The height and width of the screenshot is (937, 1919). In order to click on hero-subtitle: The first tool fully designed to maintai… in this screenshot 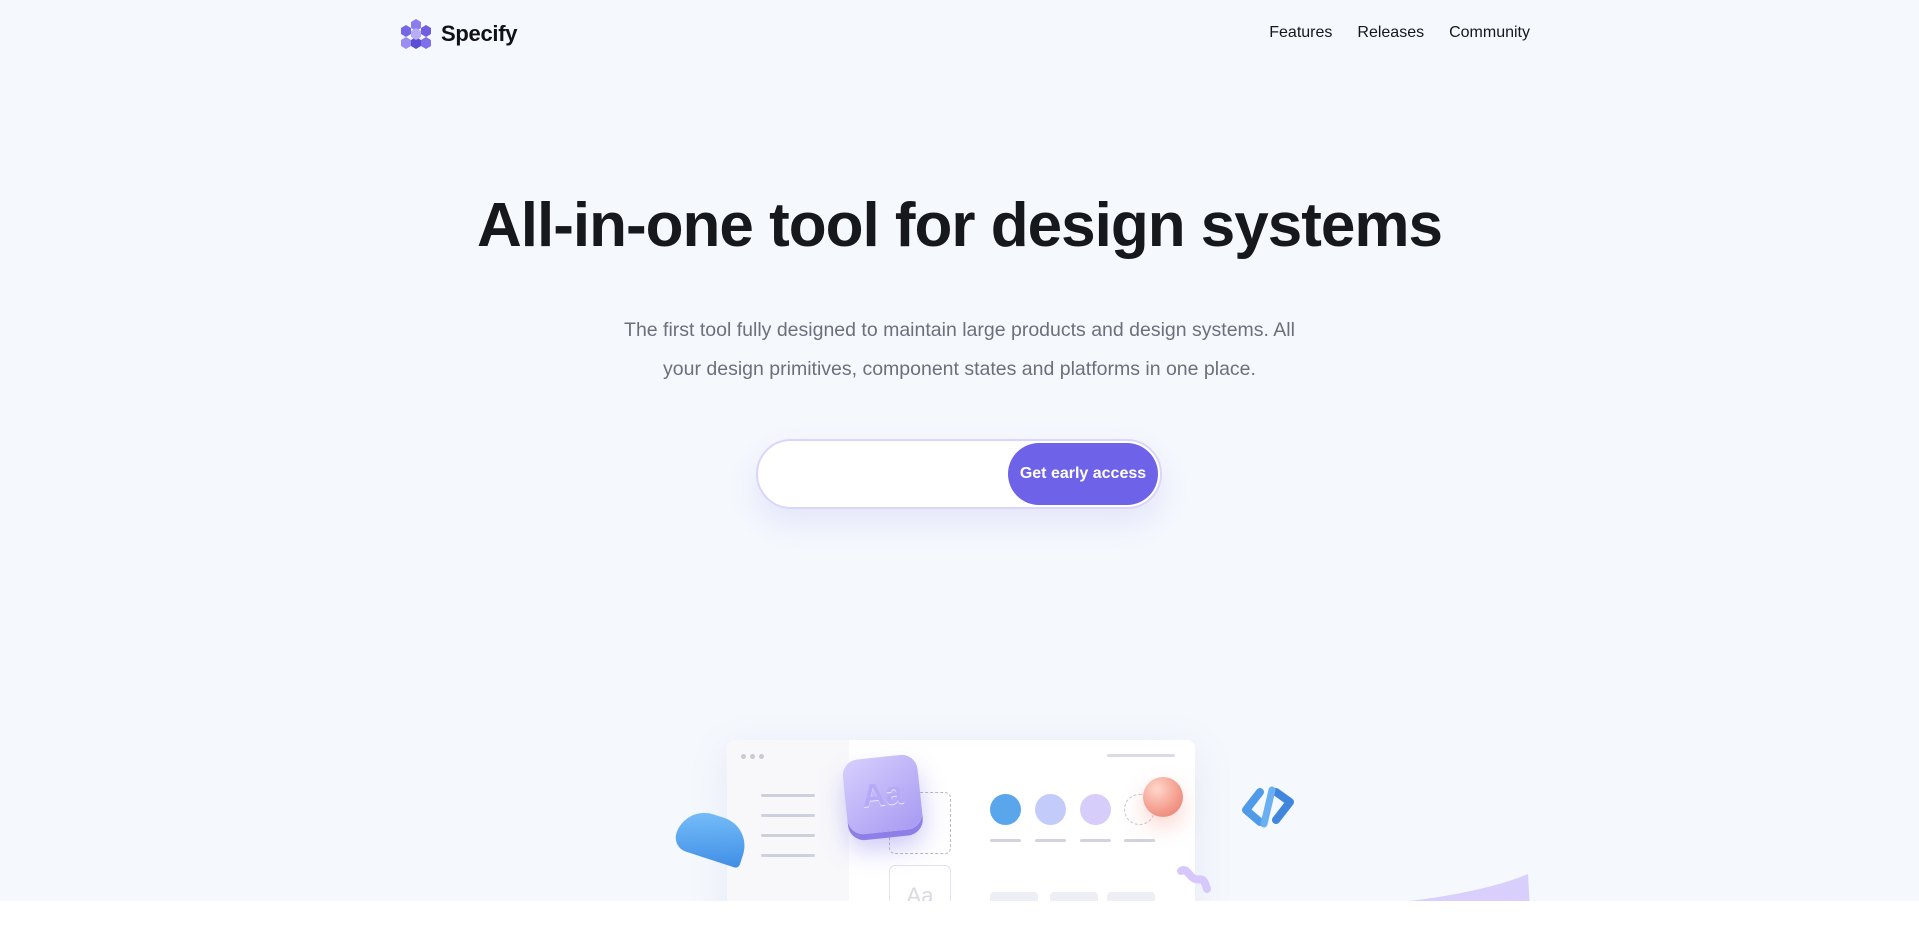, I will do `click(959, 349)`.